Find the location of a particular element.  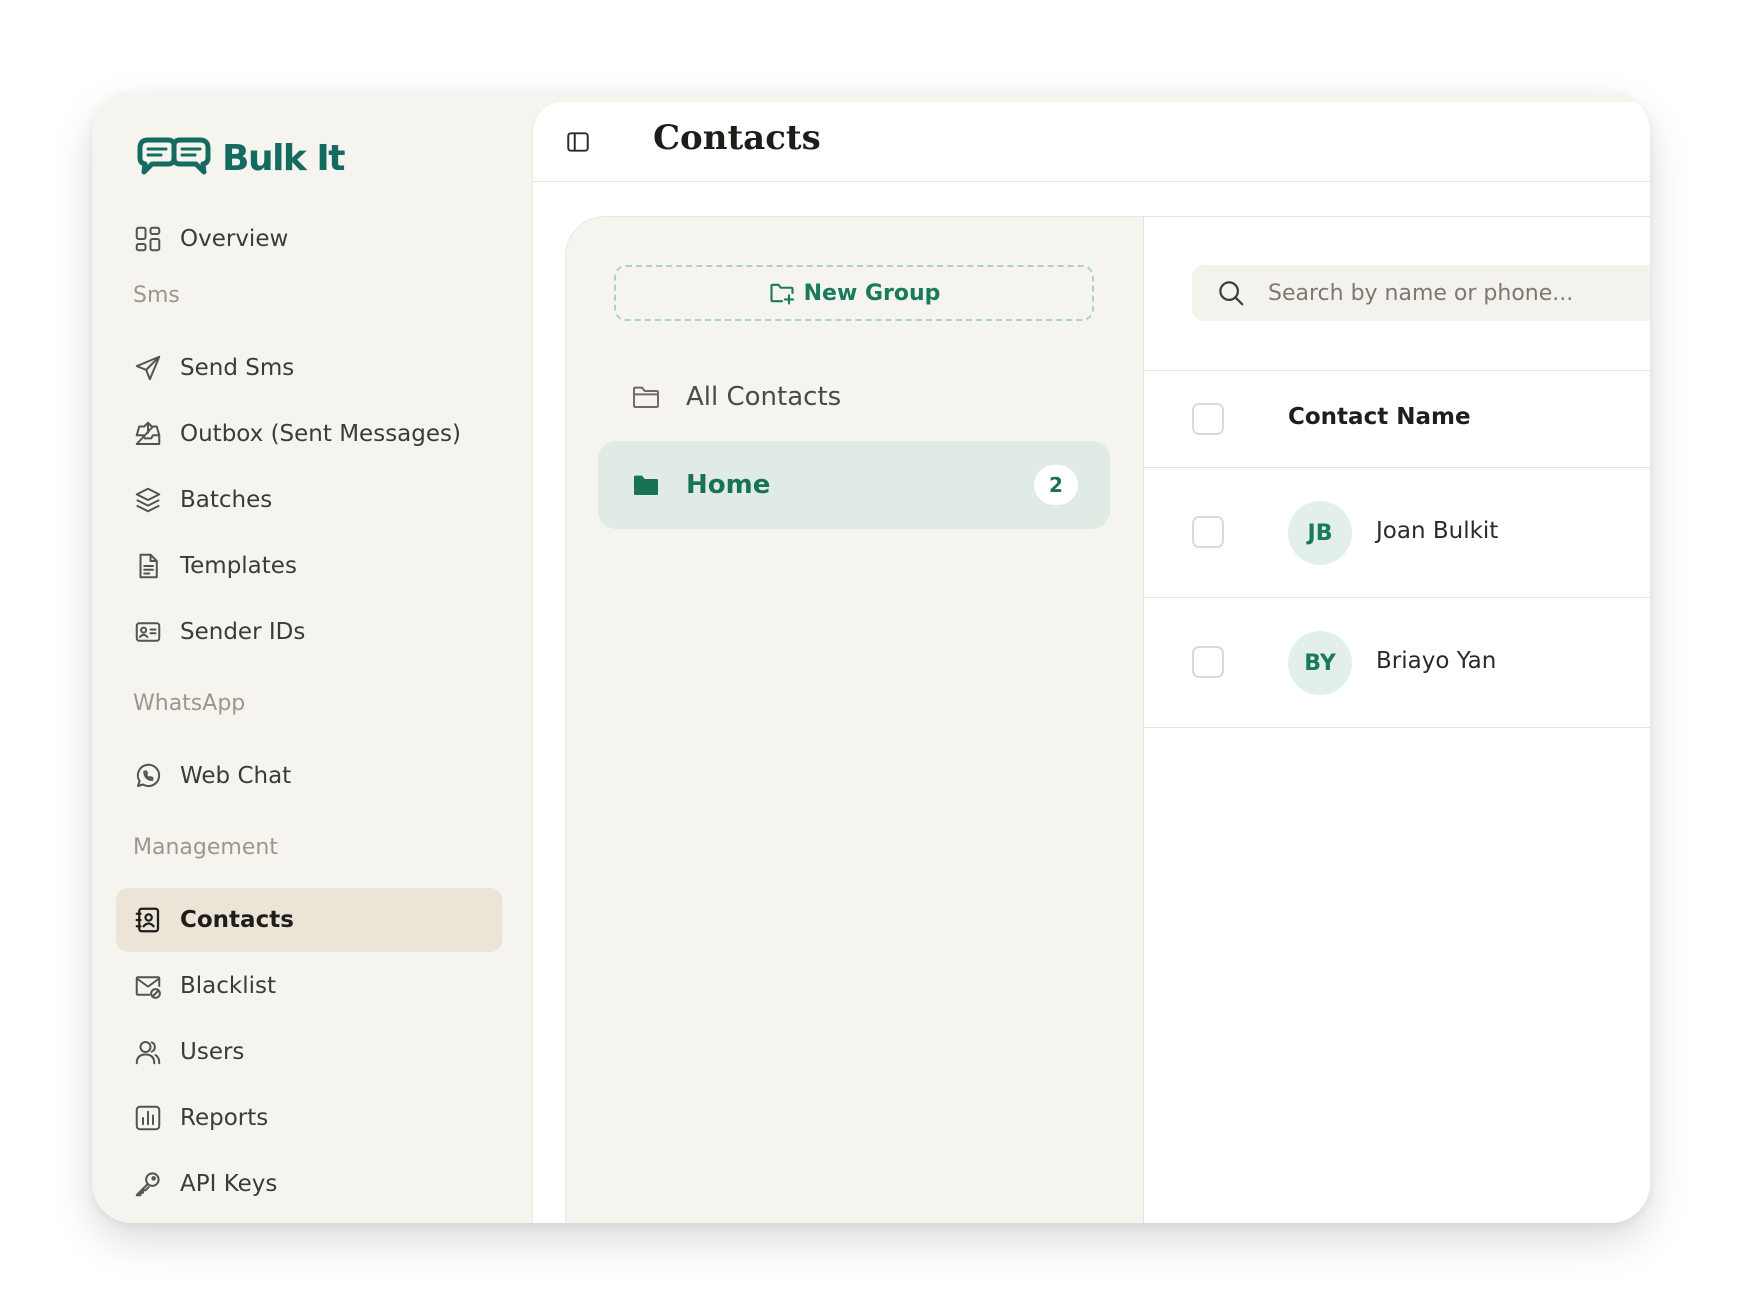

sidebar-item-web-chat: Web Chat is located at coordinates (309, 776).